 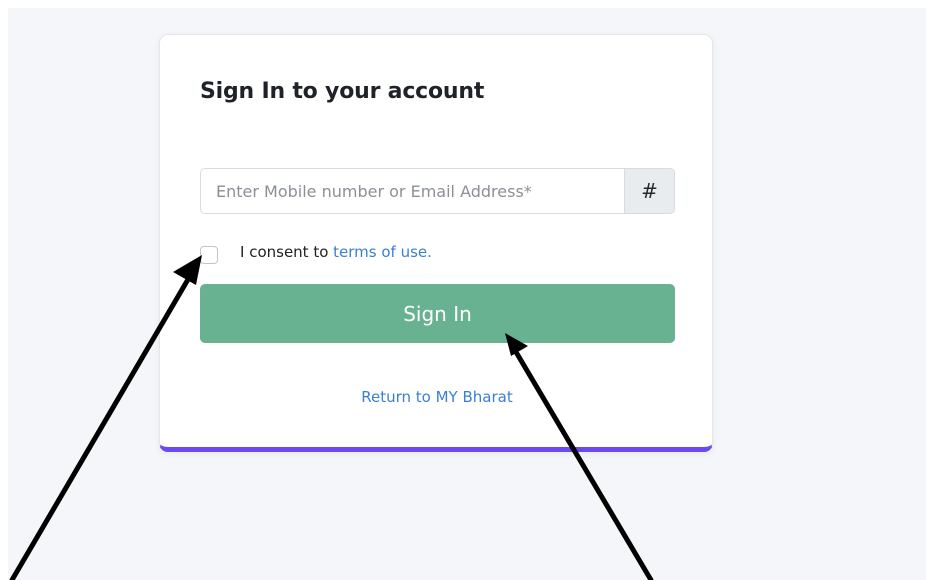 What do you see at coordinates (437, 313) in the screenshot?
I see `sign-in-button: Sign In` at bounding box center [437, 313].